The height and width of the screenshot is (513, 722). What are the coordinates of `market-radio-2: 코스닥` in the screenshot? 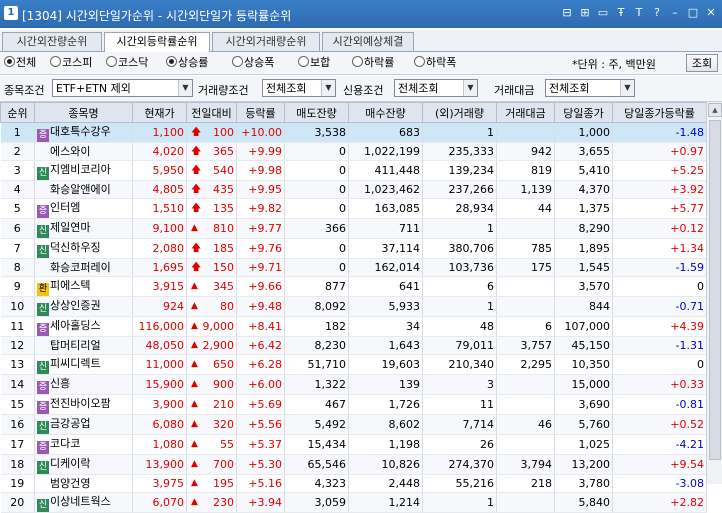 It's located at (127, 63).